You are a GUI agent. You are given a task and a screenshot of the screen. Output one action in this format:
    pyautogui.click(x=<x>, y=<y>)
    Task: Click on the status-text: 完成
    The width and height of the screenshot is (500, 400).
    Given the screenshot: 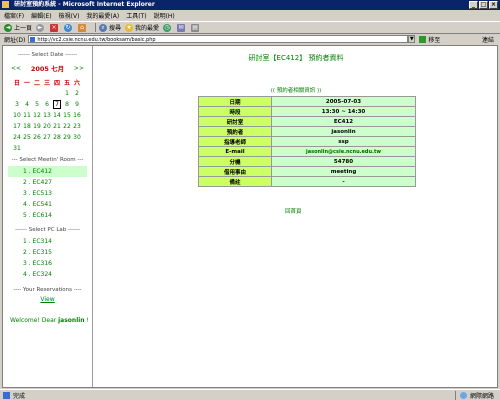 What is the action you would take?
    pyautogui.click(x=19, y=396)
    